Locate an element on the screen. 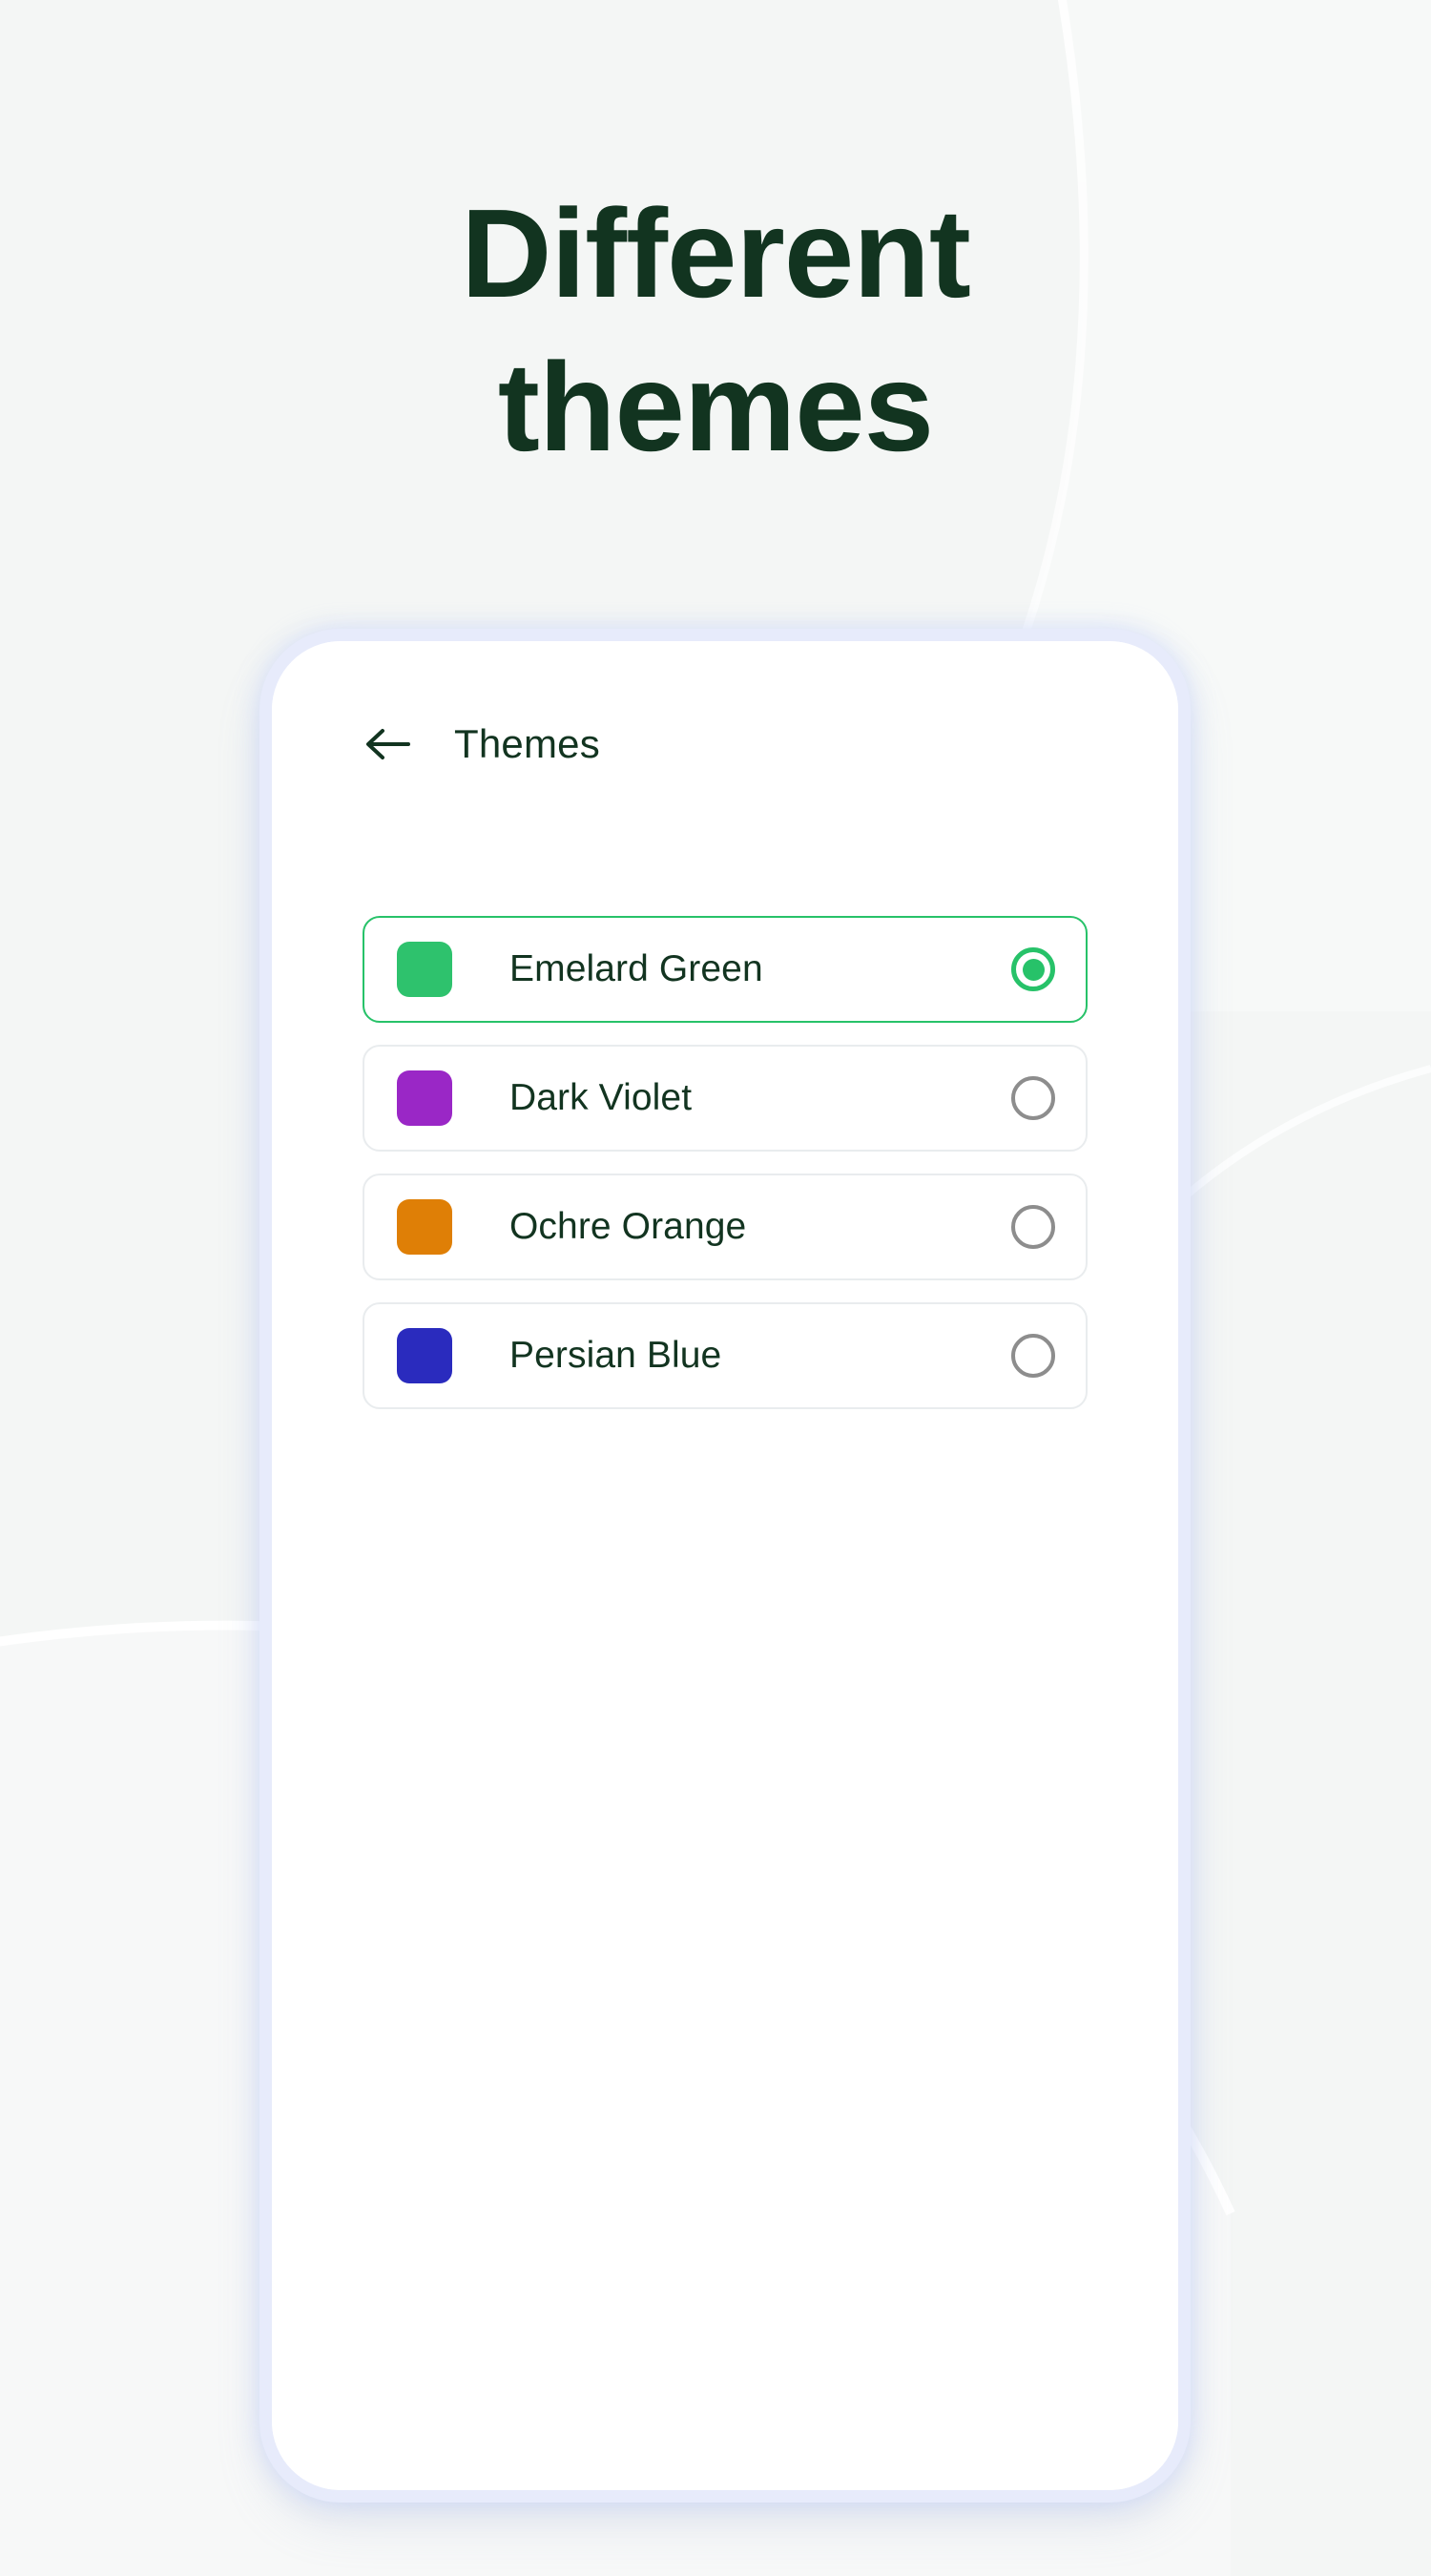  app-bar: Themes is located at coordinates (725, 743).